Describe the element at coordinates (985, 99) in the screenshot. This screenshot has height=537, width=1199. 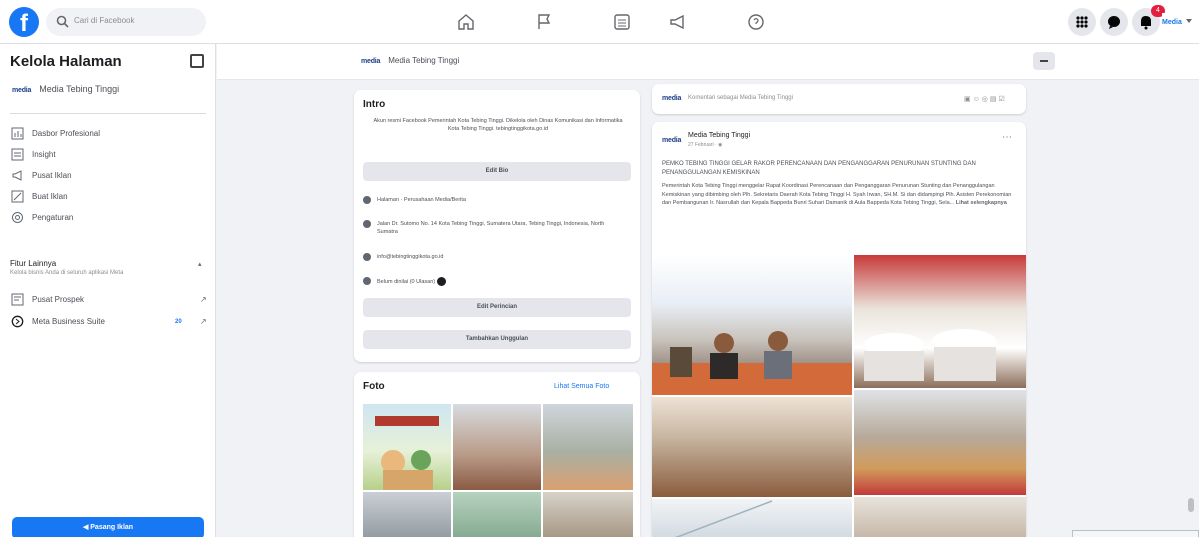
I see `composer-reaction-icons: ▣☺◎▤☑` at that location.